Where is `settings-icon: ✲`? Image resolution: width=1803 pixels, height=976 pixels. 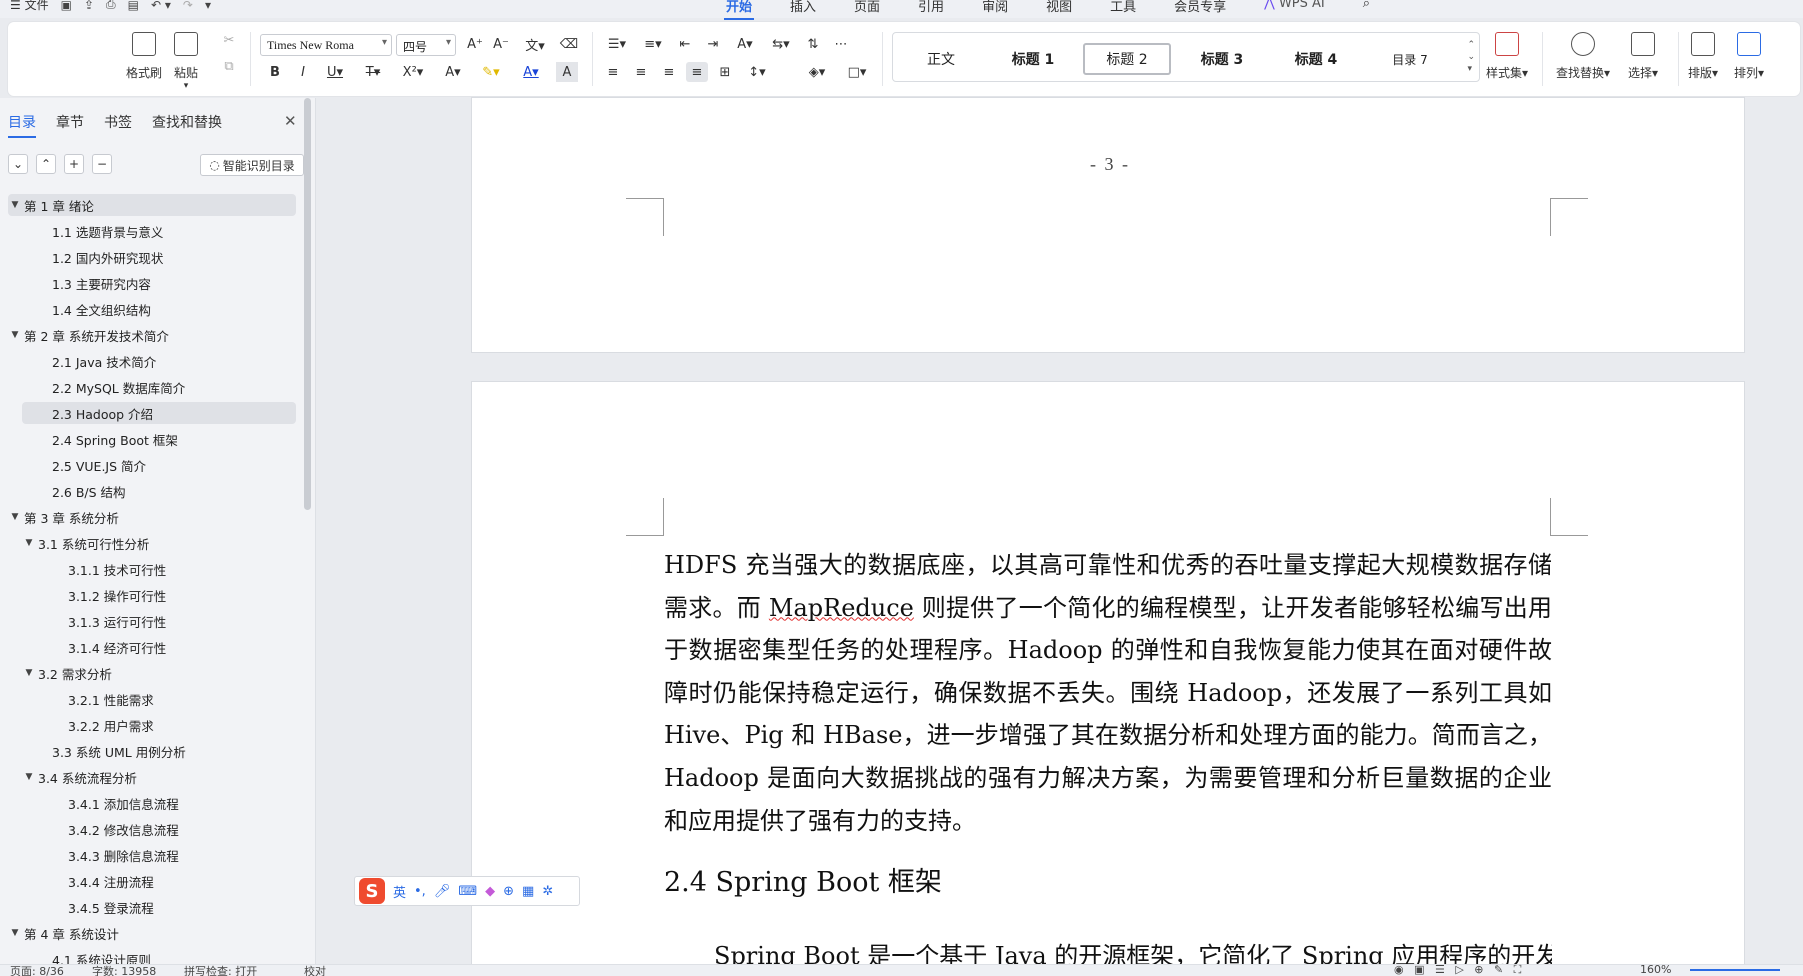
settings-icon: ✲ is located at coordinates (547, 891).